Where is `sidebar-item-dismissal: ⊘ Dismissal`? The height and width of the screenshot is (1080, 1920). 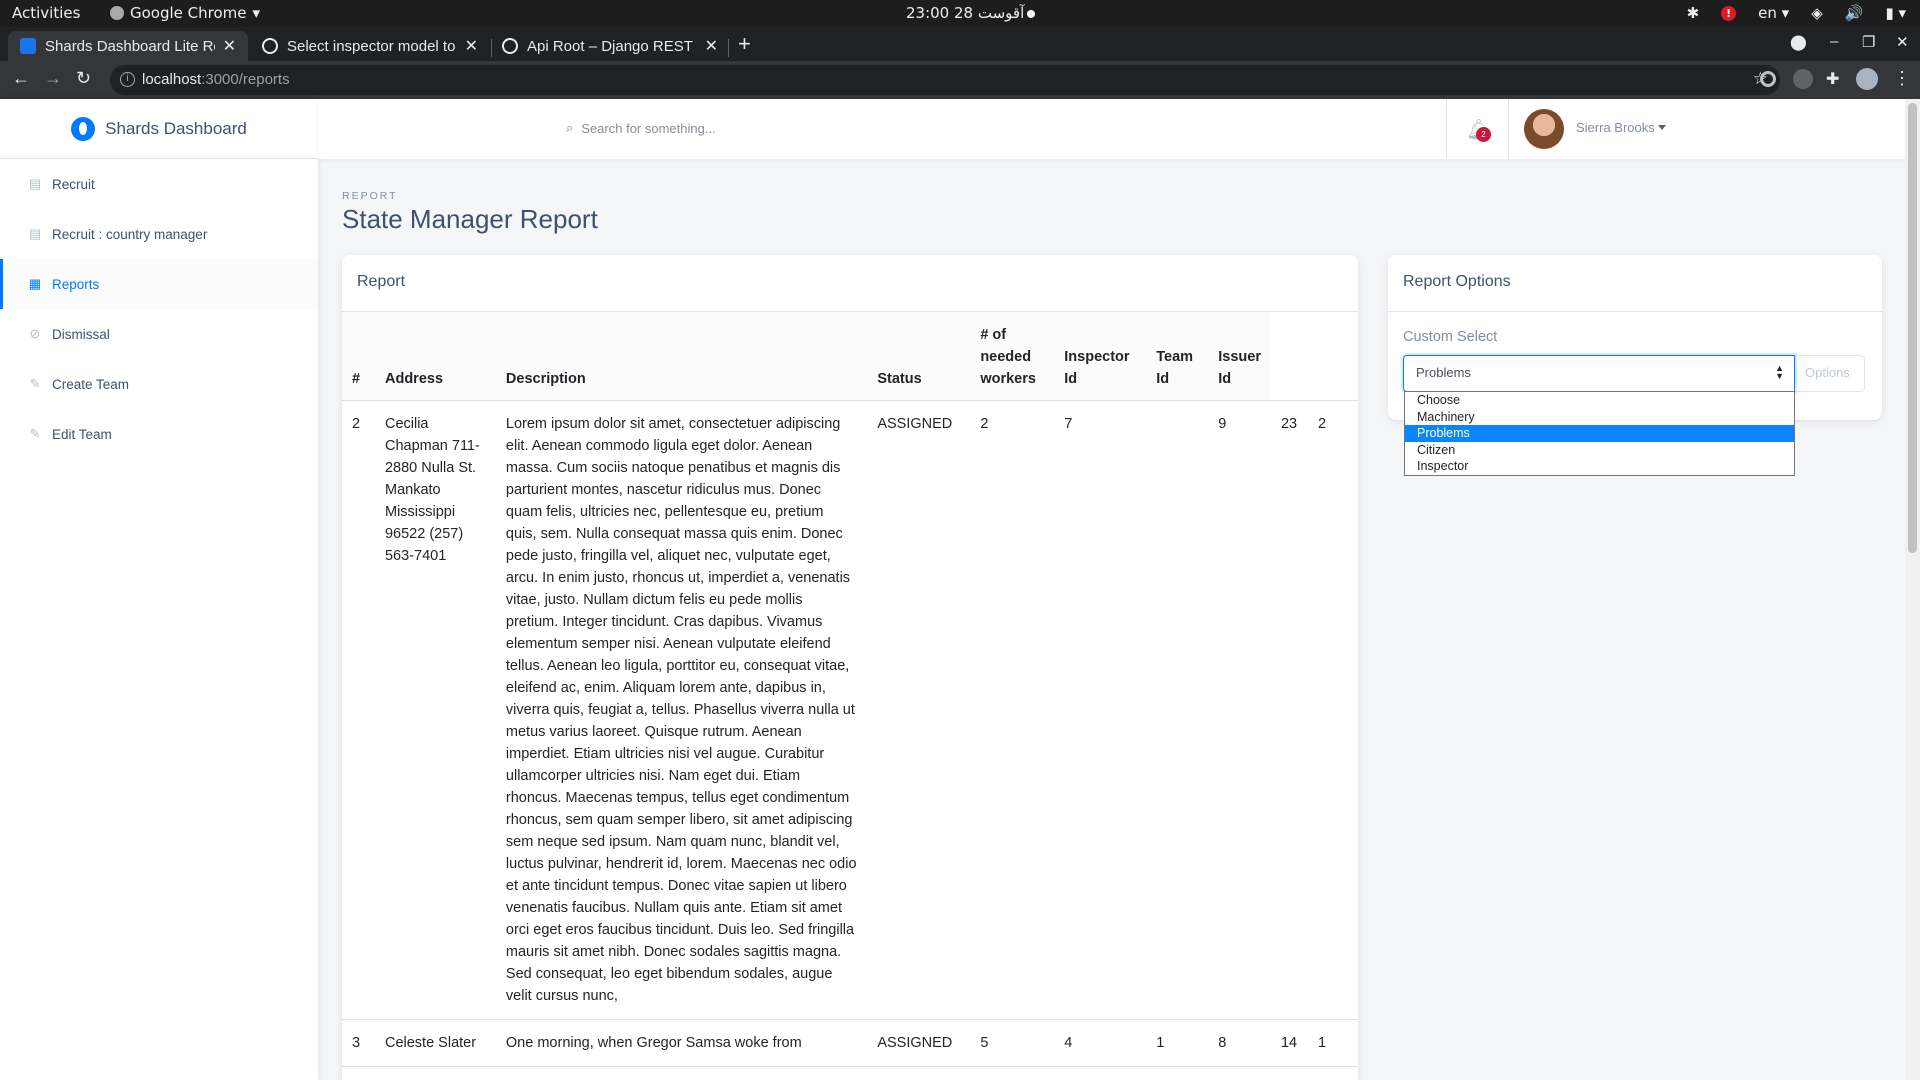
sidebar-item-dismissal: ⊘ Dismissal is located at coordinates (159, 334).